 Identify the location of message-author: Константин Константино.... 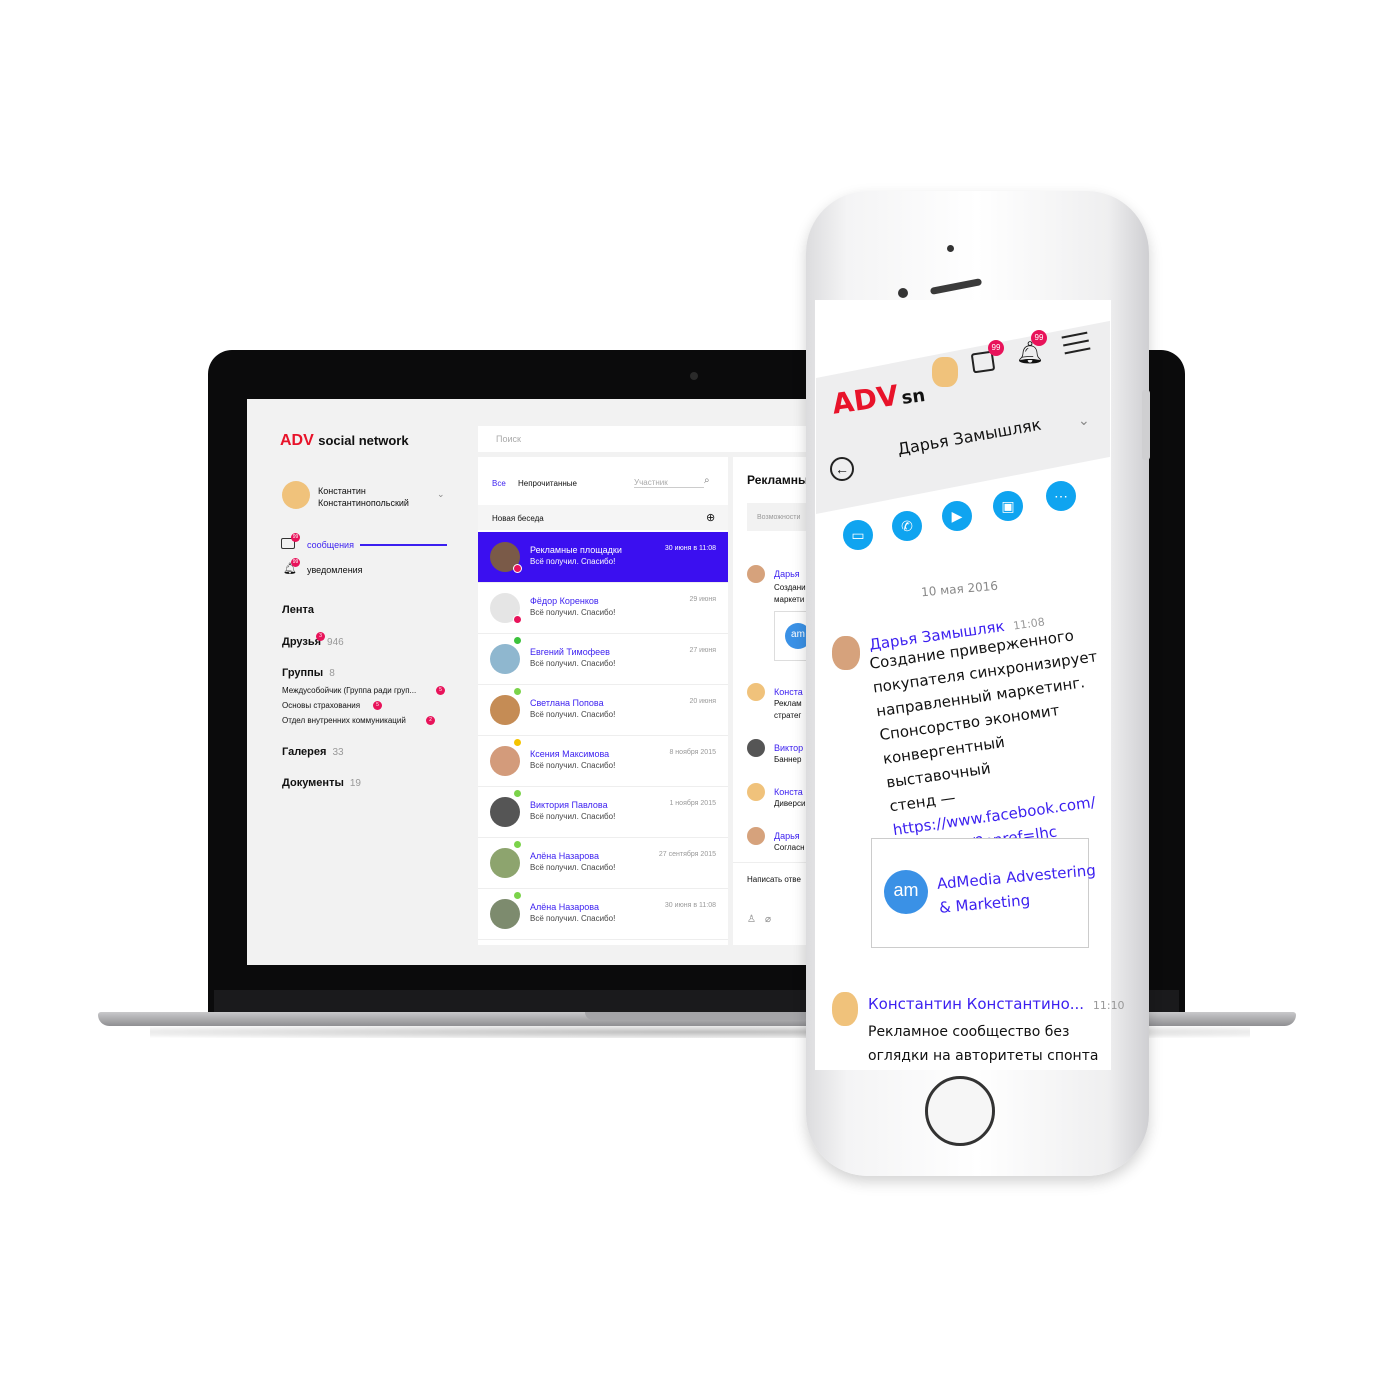
(976, 1004).